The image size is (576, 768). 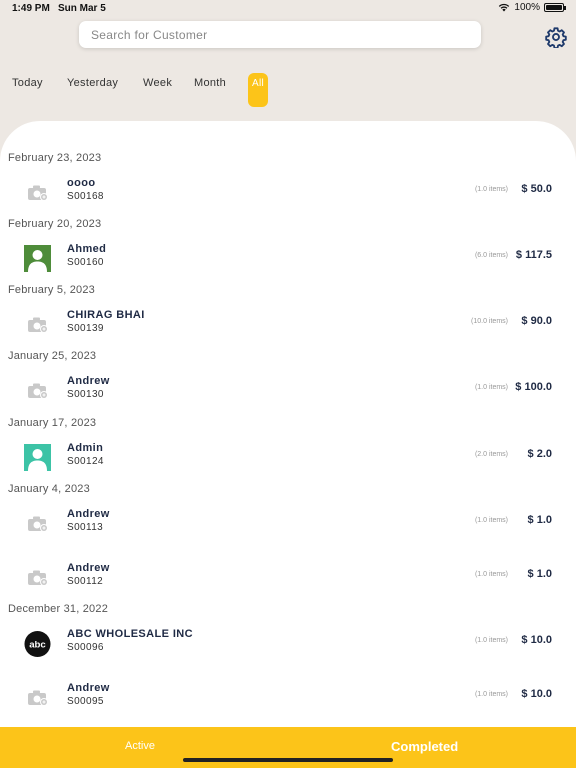 I want to click on order-id: S00112, so click(x=85, y=581).